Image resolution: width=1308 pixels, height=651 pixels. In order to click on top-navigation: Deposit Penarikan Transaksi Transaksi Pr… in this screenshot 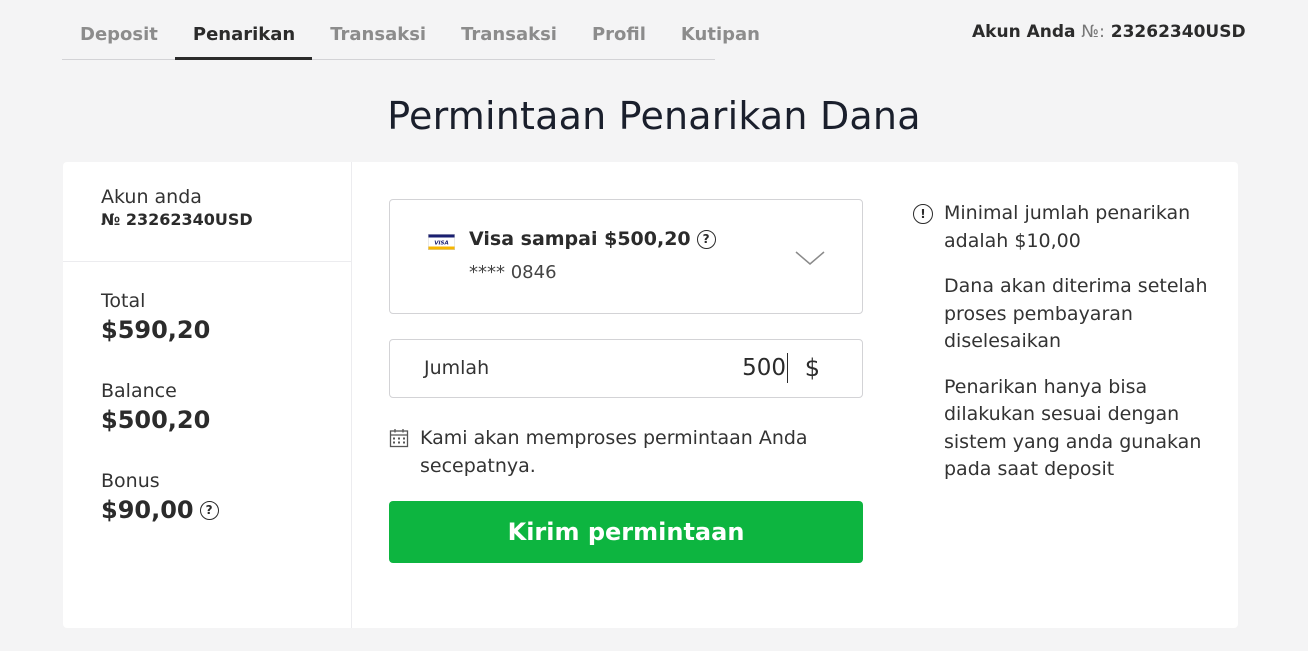, I will do `click(411, 37)`.